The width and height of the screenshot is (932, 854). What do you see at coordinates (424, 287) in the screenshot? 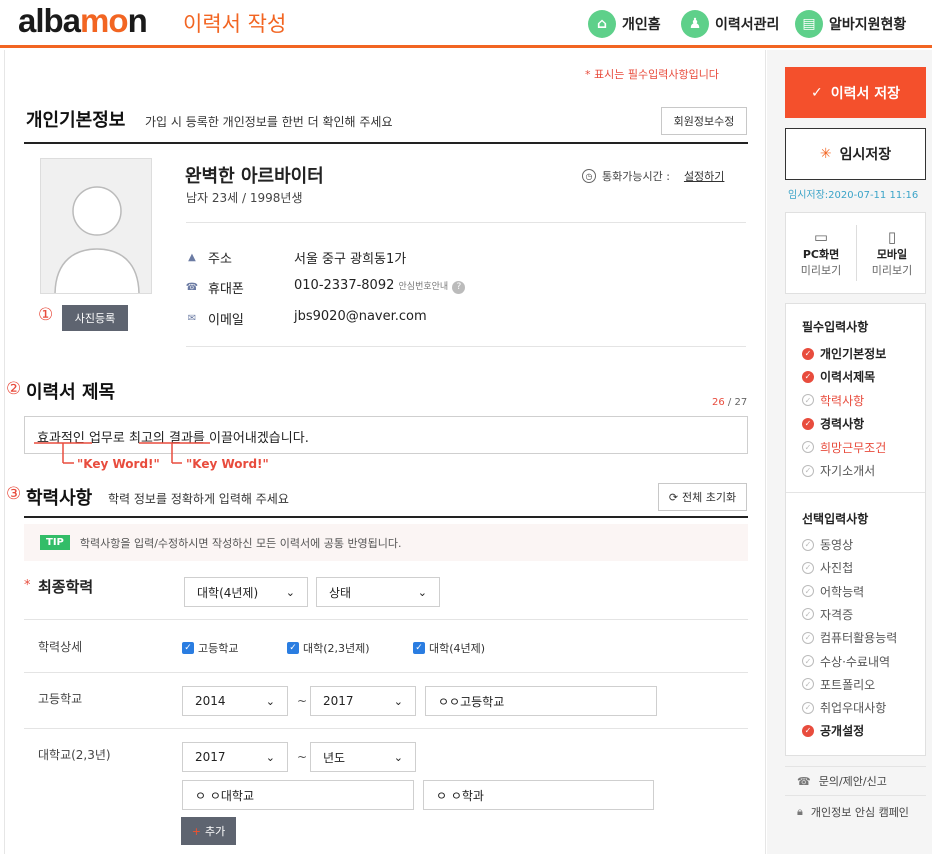
I see `safe-number-note: 안심번호안내` at bounding box center [424, 287].